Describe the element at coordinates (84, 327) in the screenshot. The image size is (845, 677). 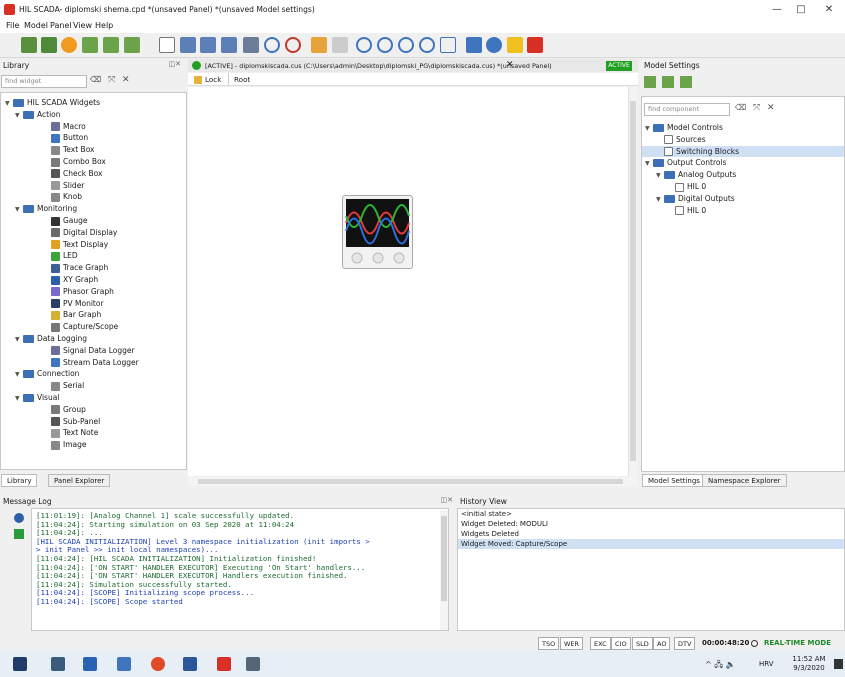
I see `widget-item: Capture/Scope` at that location.